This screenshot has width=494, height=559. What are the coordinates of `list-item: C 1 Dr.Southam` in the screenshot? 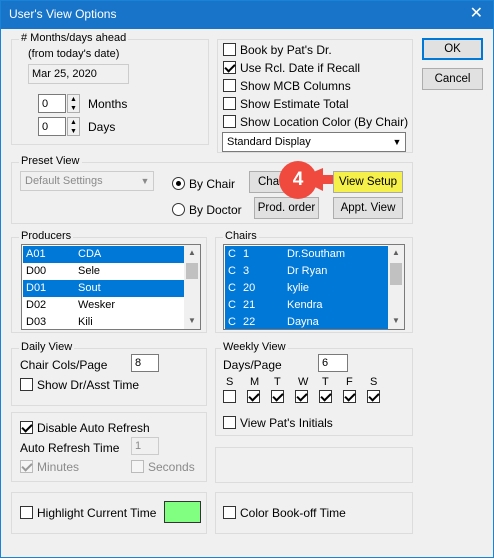 It's located at (307, 254).